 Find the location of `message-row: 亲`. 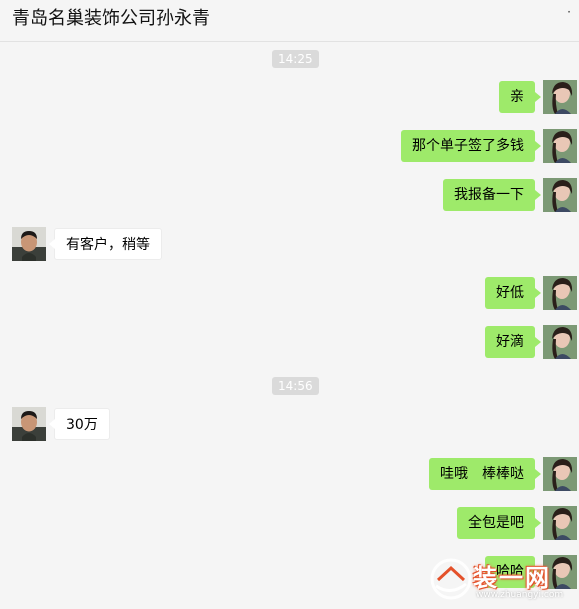

message-row: 亲 is located at coordinates (289, 97).